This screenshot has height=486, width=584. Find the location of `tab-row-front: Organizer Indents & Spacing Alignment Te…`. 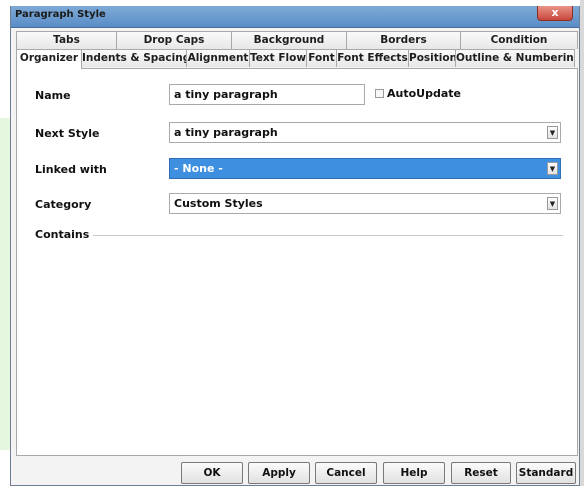

tab-row-front: Organizer Indents & Spacing Alignment Te… is located at coordinates (297, 59).